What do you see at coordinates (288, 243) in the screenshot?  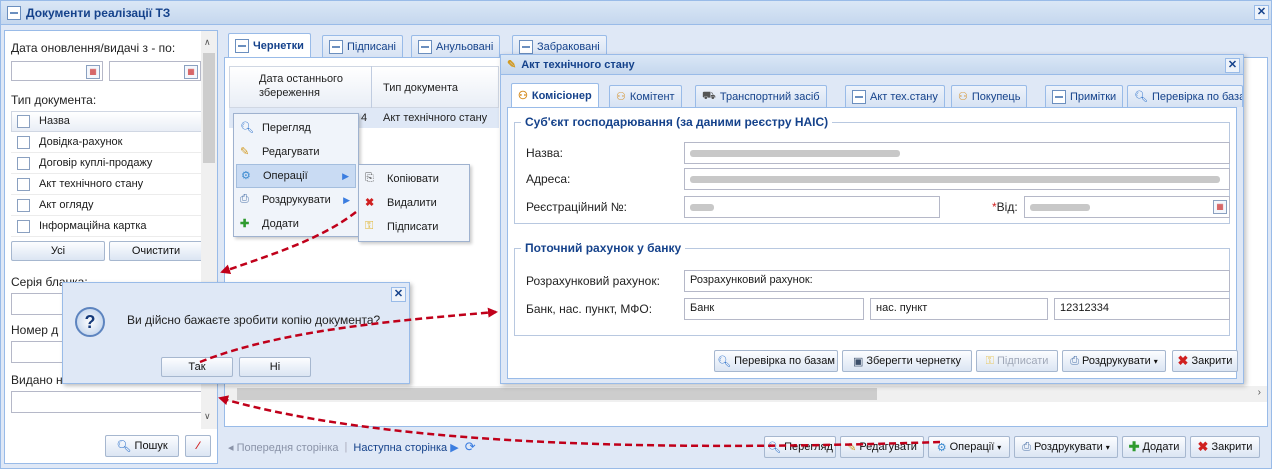 I see `arrow-copy-to-dialog` at bounding box center [288, 243].